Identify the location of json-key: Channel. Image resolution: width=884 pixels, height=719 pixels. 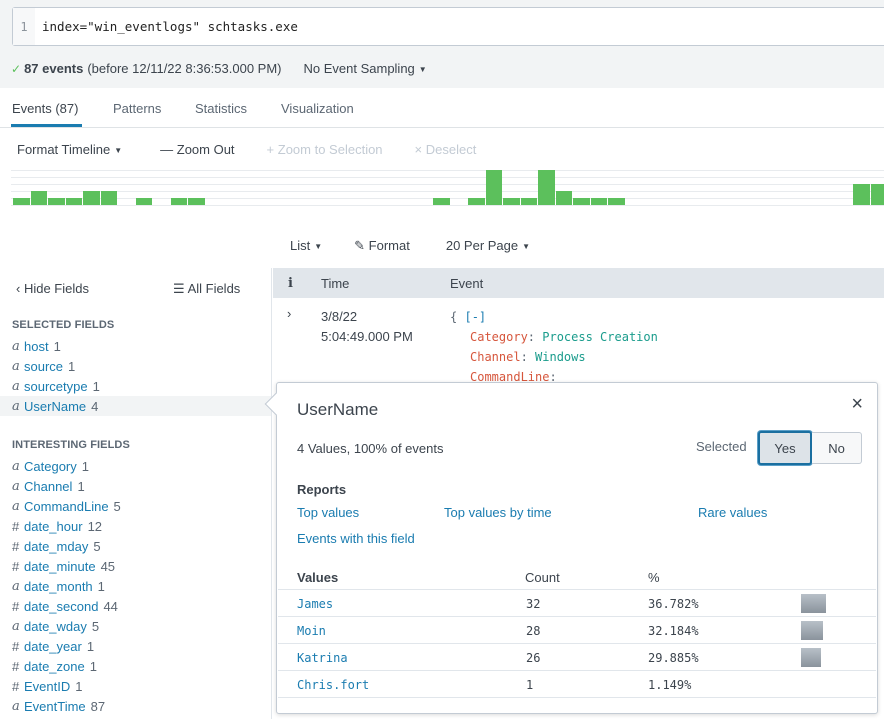
(495, 357).